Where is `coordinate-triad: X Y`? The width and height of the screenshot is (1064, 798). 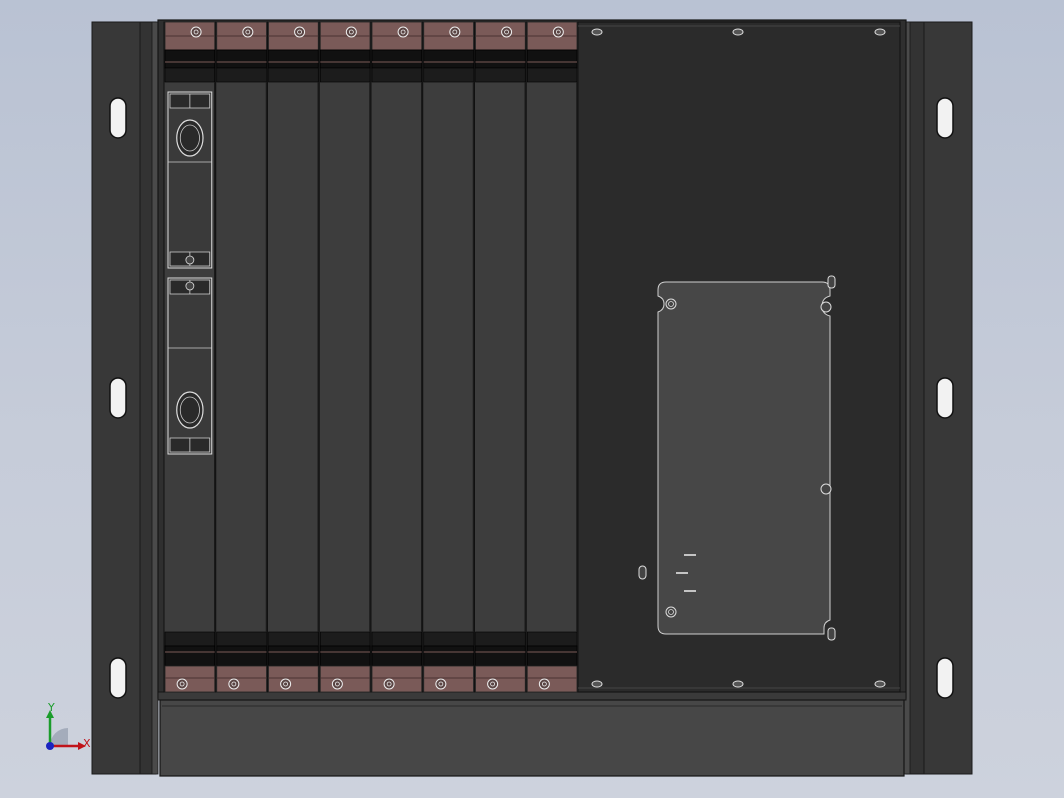 coordinate-triad: X Y is located at coordinates (68, 730).